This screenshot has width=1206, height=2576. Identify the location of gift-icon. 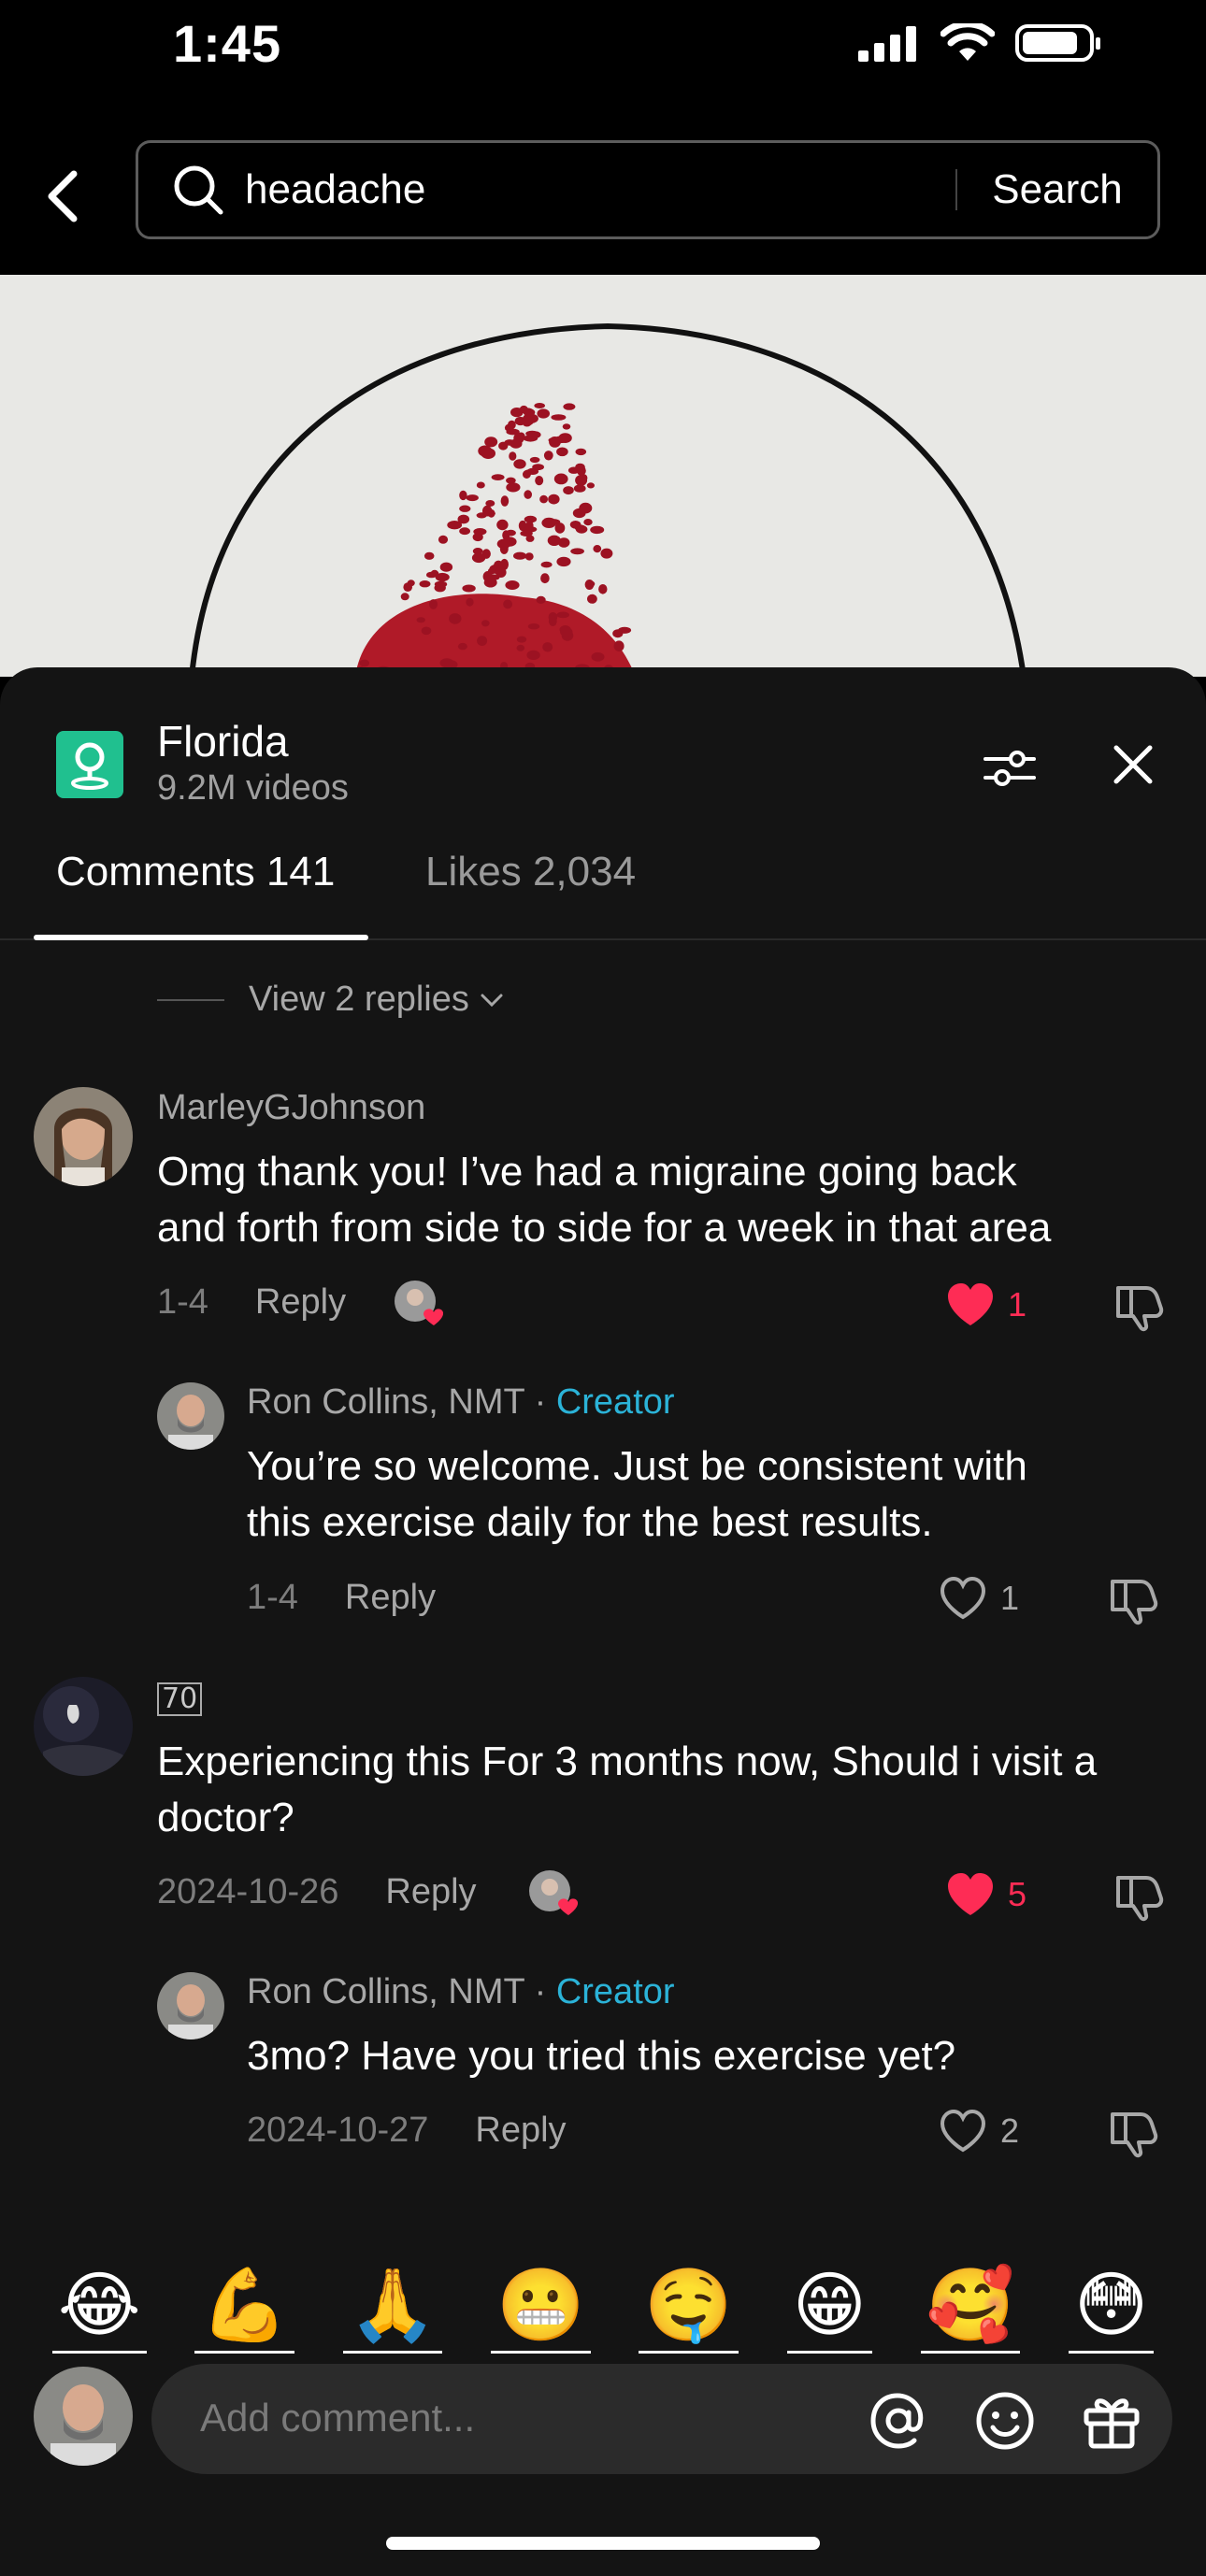
(1111, 2421).